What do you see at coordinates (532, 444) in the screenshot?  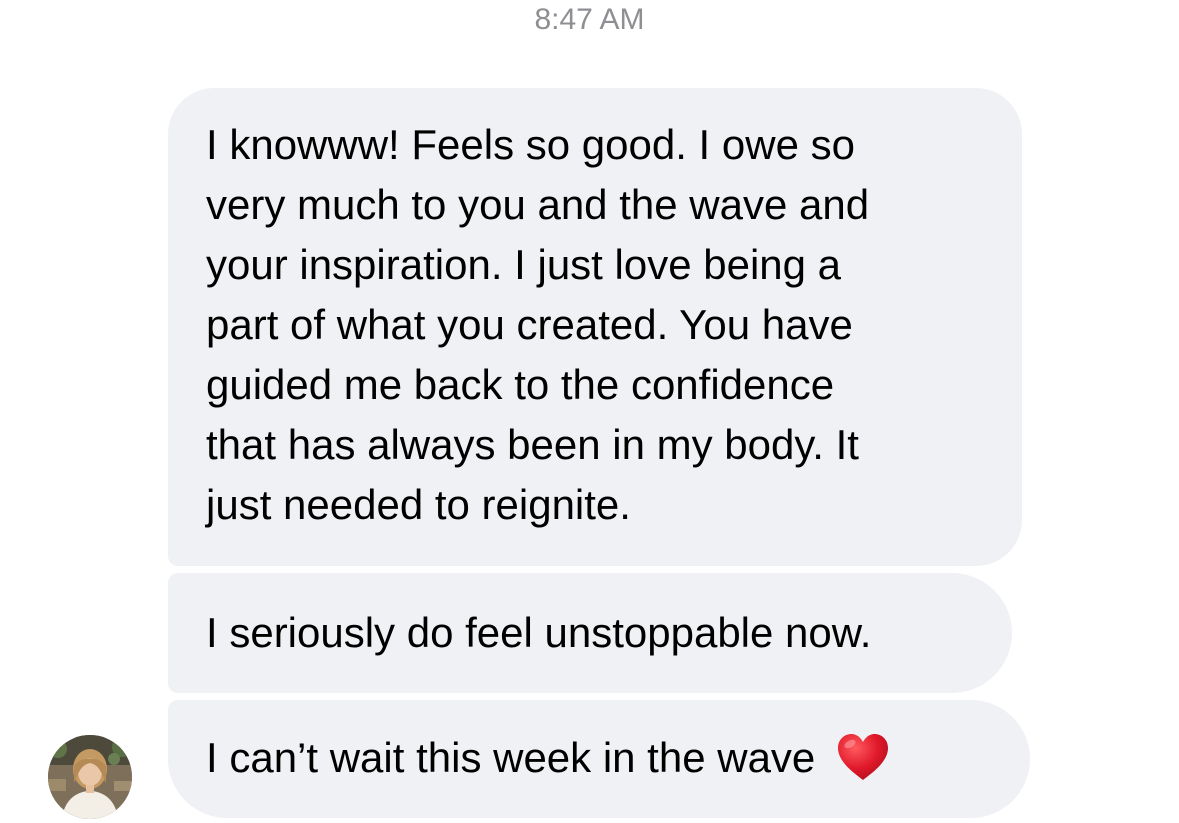 I see `message-line: that has always been in my body. It` at bounding box center [532, 444].